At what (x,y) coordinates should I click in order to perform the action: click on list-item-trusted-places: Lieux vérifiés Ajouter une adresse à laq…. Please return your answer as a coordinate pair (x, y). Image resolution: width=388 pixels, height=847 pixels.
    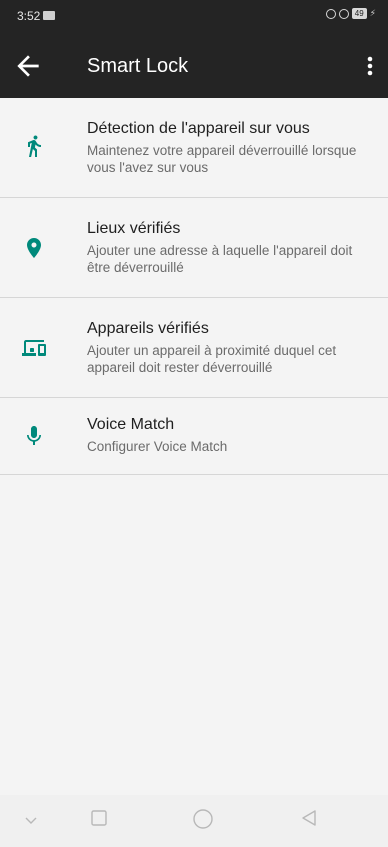
    Looking at the image, I should click on (194, 247).